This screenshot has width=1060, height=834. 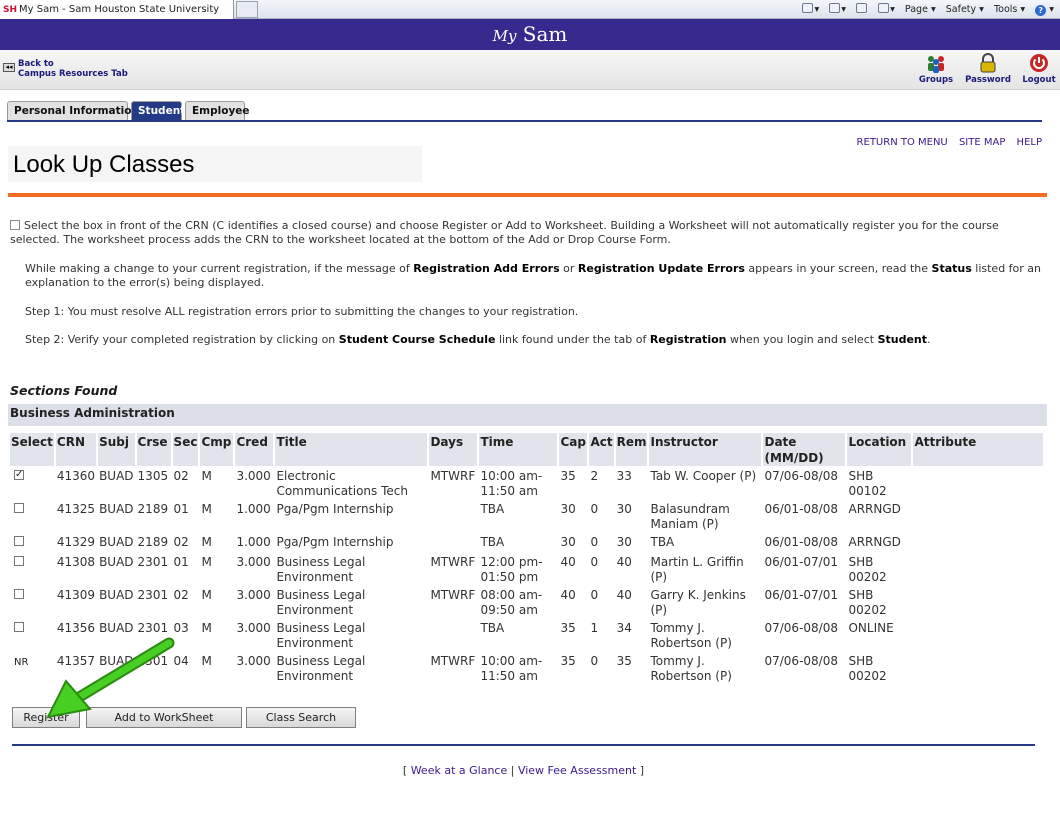 What do you see at coordinates (1029, 142) in the screenshot?
I see `help-link: HELP` at bounding box center [1029, 142].